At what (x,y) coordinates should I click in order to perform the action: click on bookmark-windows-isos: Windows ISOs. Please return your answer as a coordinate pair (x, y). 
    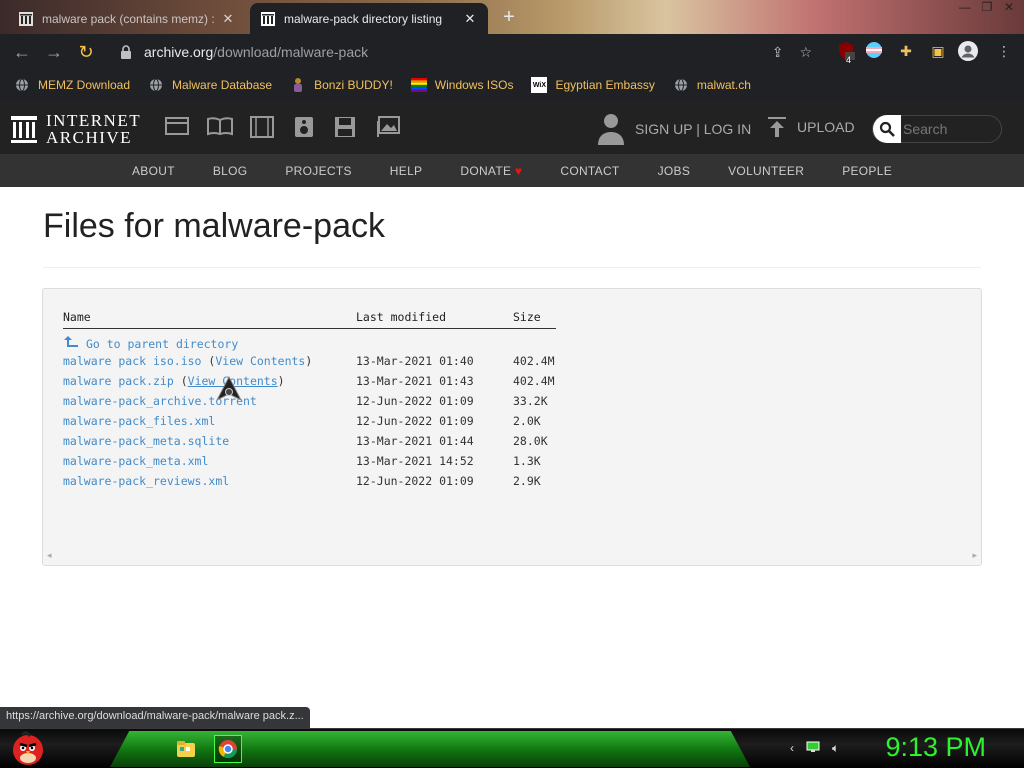
    Looking at the image, I should click on (462, 85).